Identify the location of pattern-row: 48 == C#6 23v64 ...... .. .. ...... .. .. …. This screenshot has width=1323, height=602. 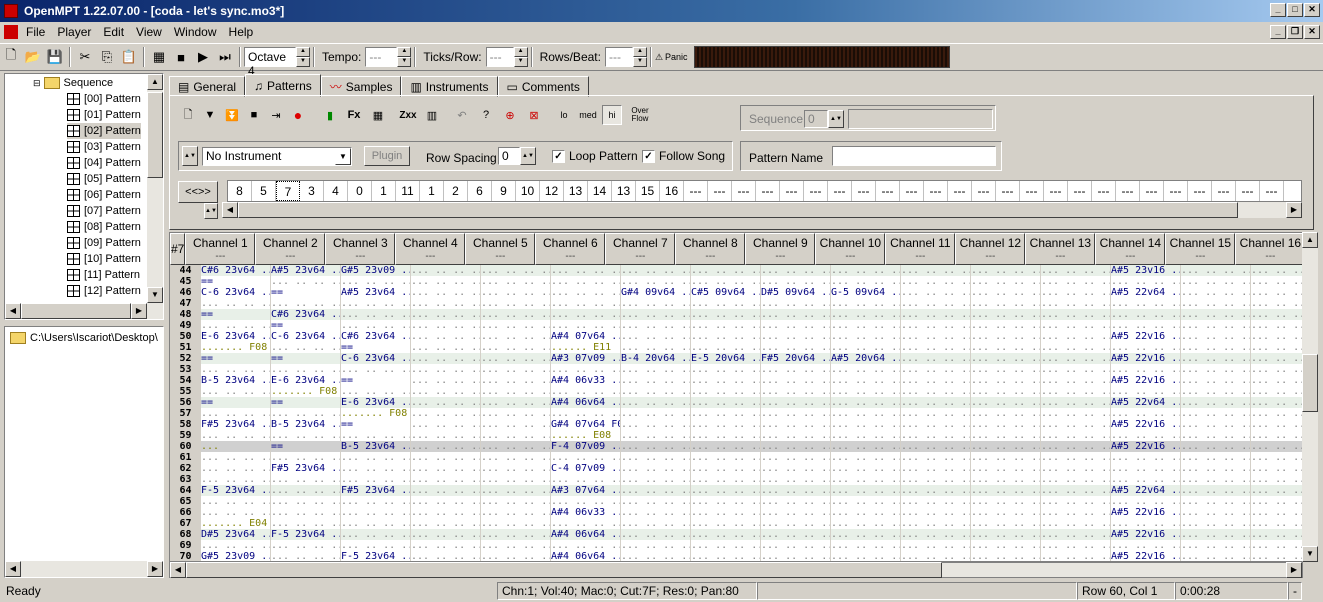
(736, 314).